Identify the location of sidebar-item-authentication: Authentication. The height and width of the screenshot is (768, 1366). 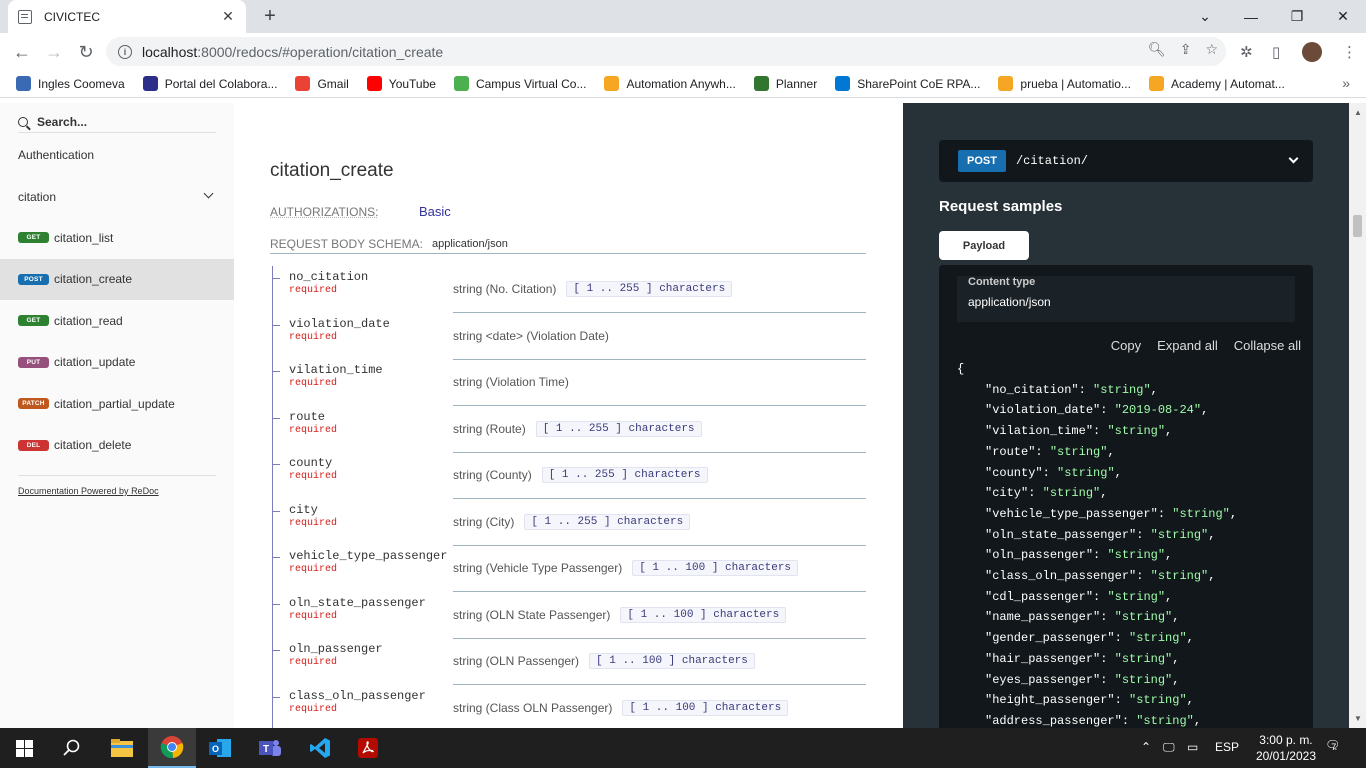
(117, 154).